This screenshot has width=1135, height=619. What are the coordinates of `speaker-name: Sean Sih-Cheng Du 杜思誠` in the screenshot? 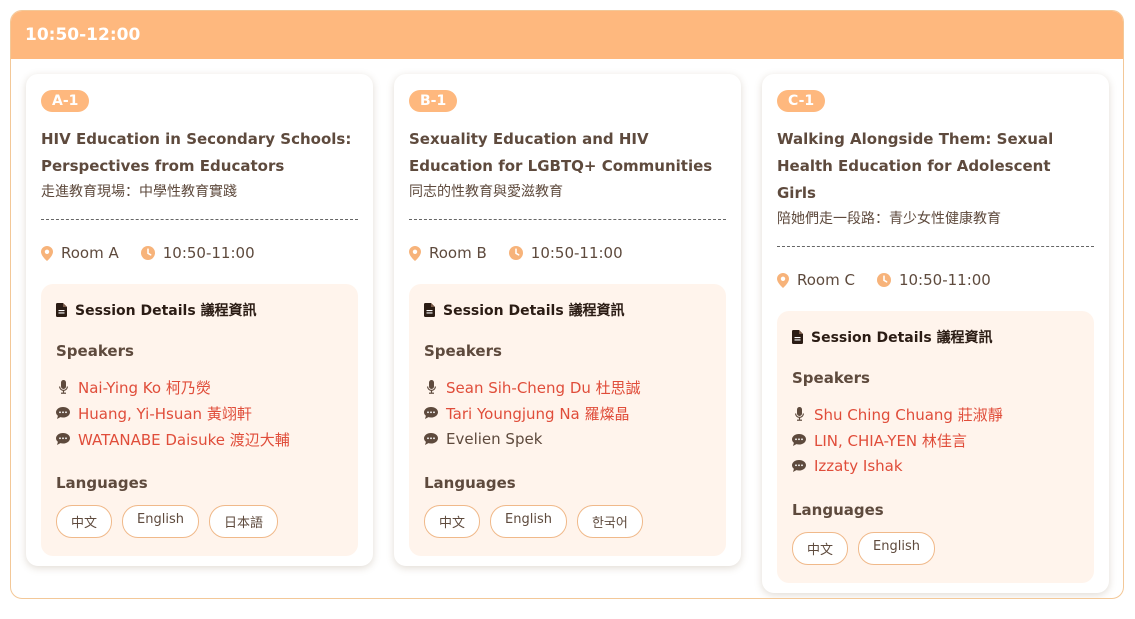 It's located at (543, 387).